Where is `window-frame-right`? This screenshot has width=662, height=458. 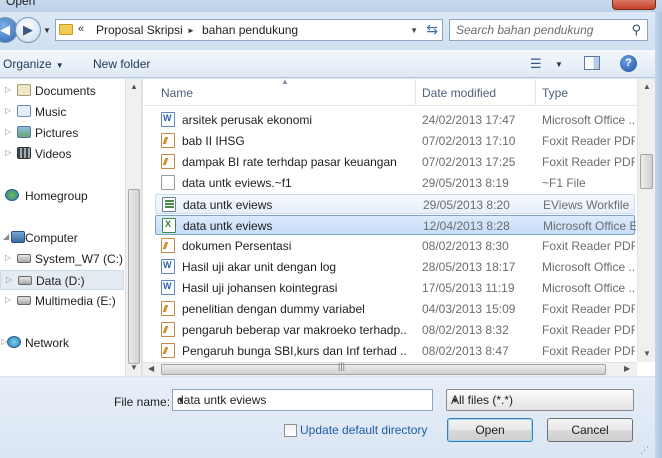 window-frame-right is located at coordinates (658, 235).